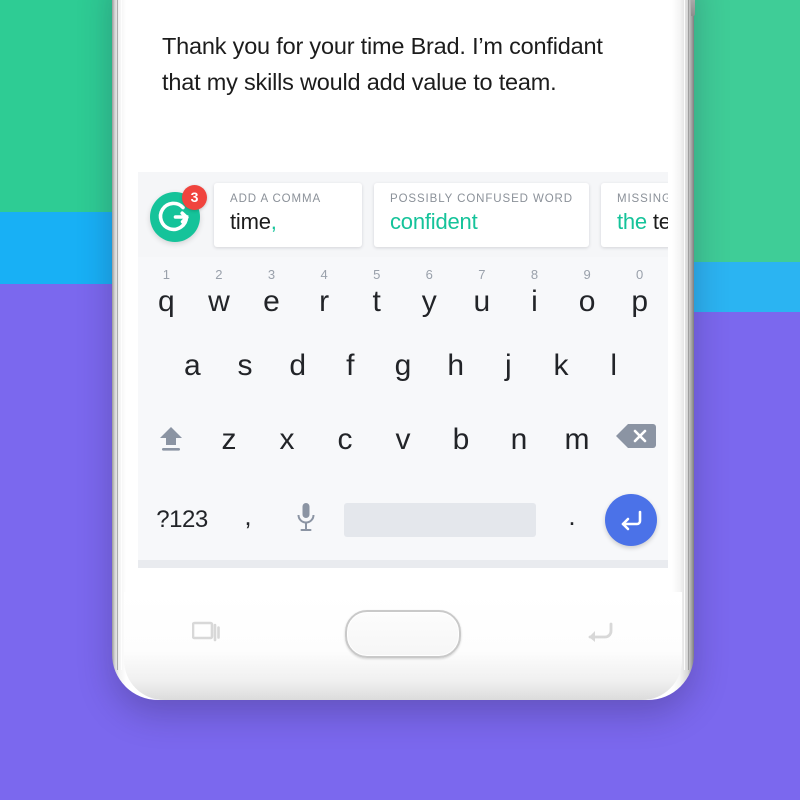 Image resolution: width=800 pixels, height=800 pixels. What do you see at coordinates (403, 564) in the screenshot?
I see `keyboard-bottom-edge` at bounding box center [403, 564].